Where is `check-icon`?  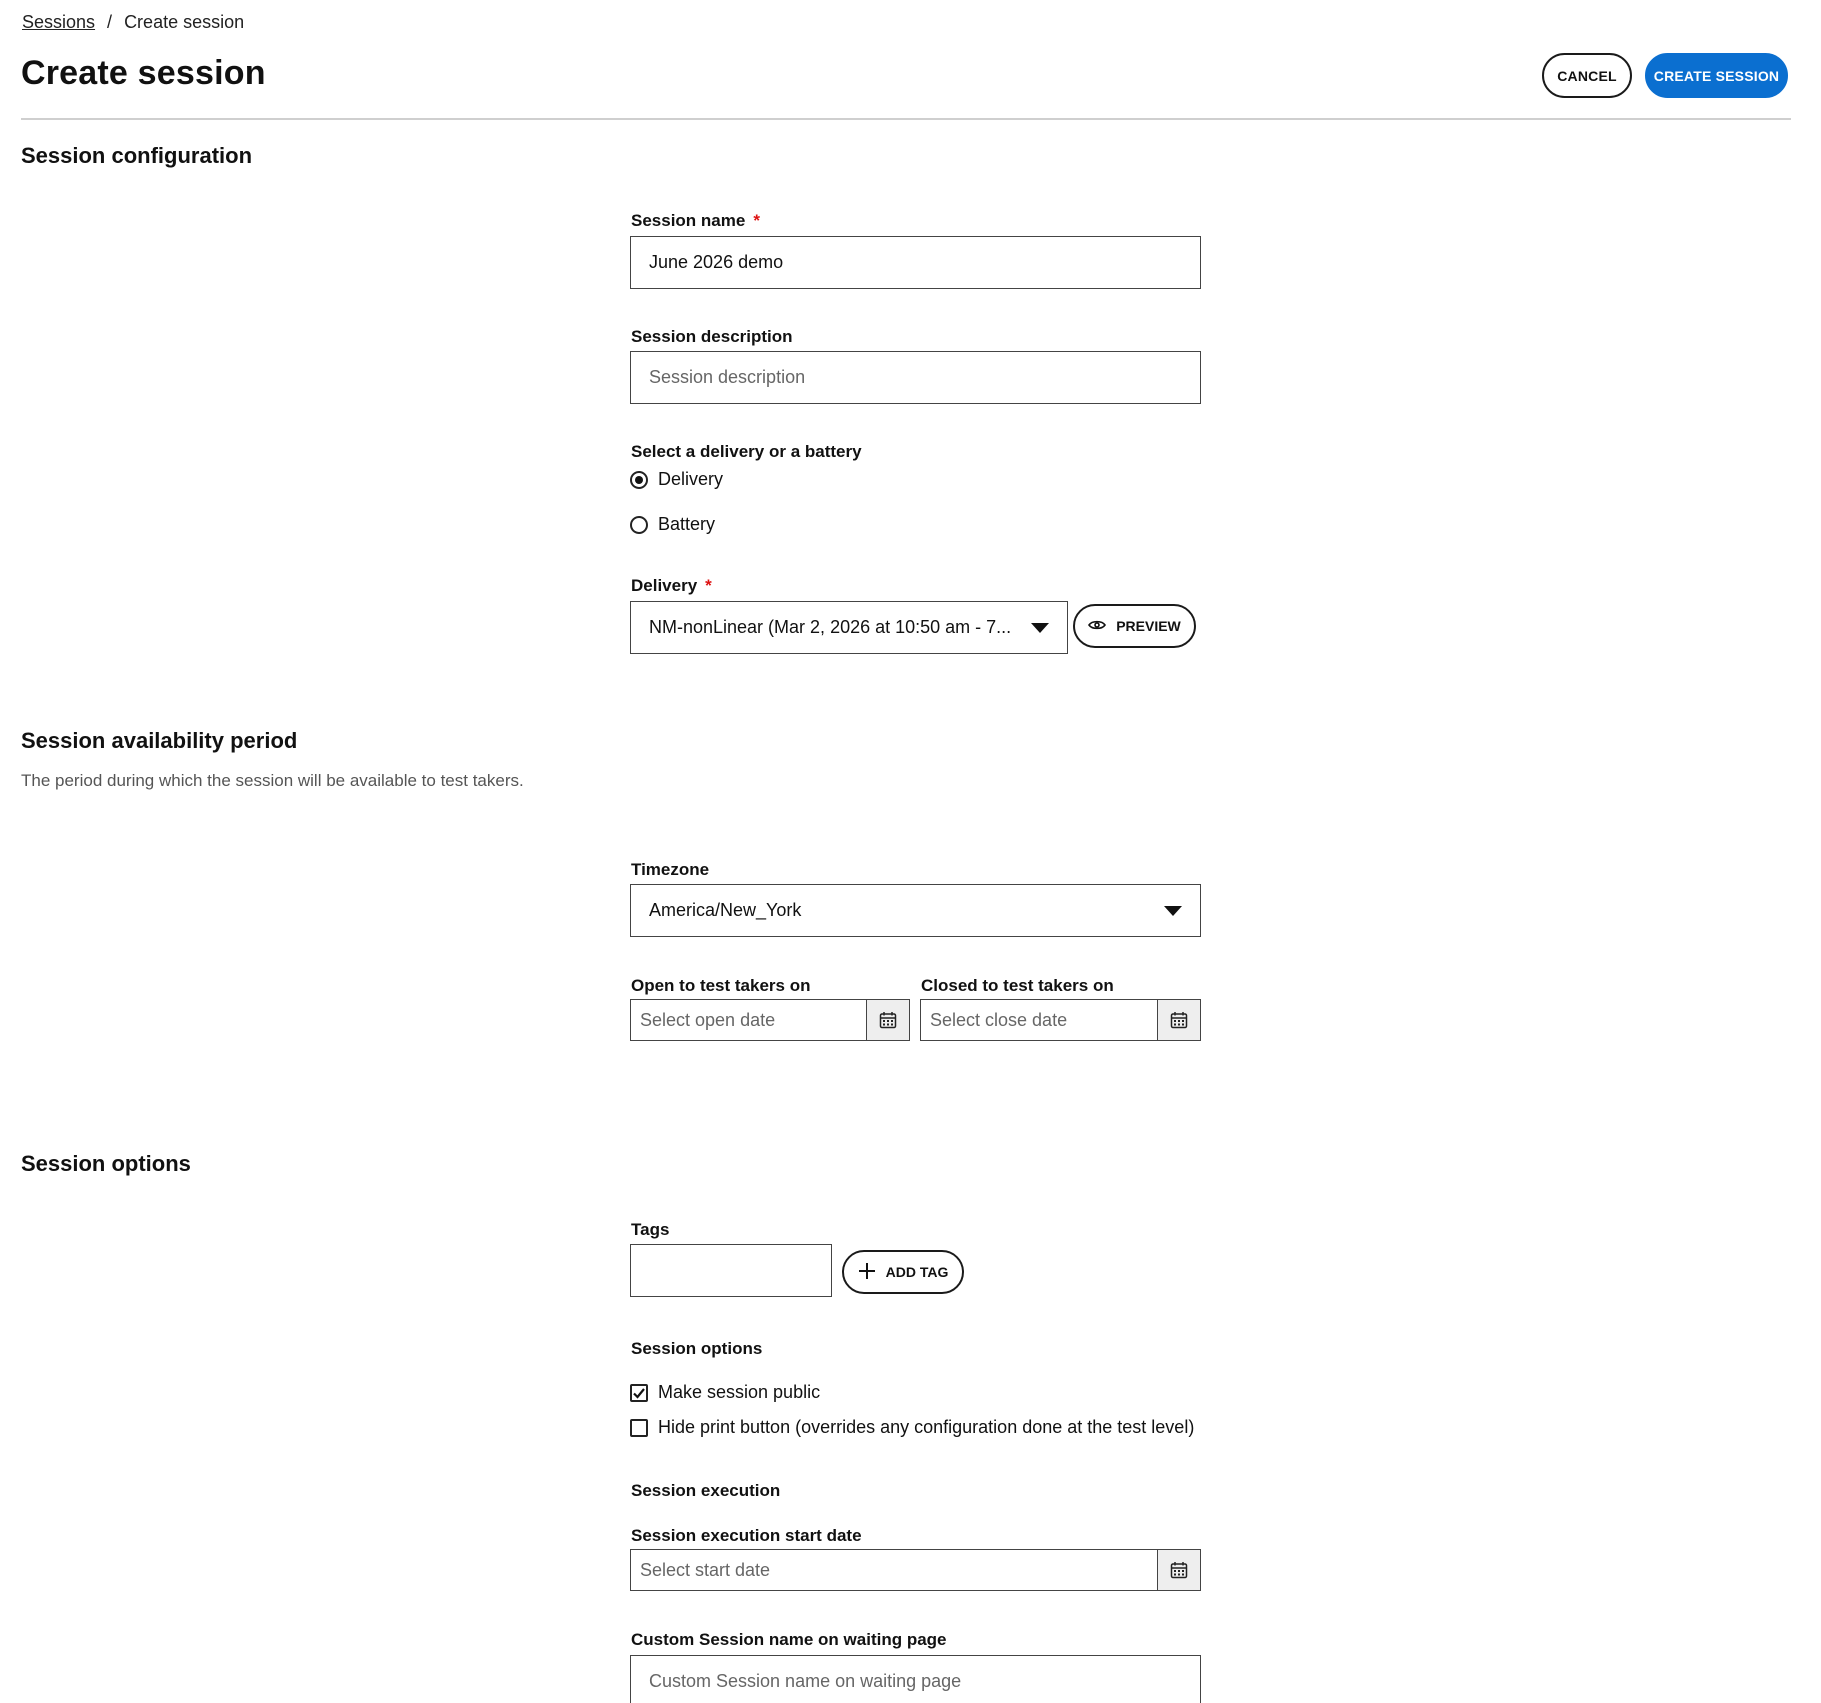
check-icon is located at coordinates (639, 1393).